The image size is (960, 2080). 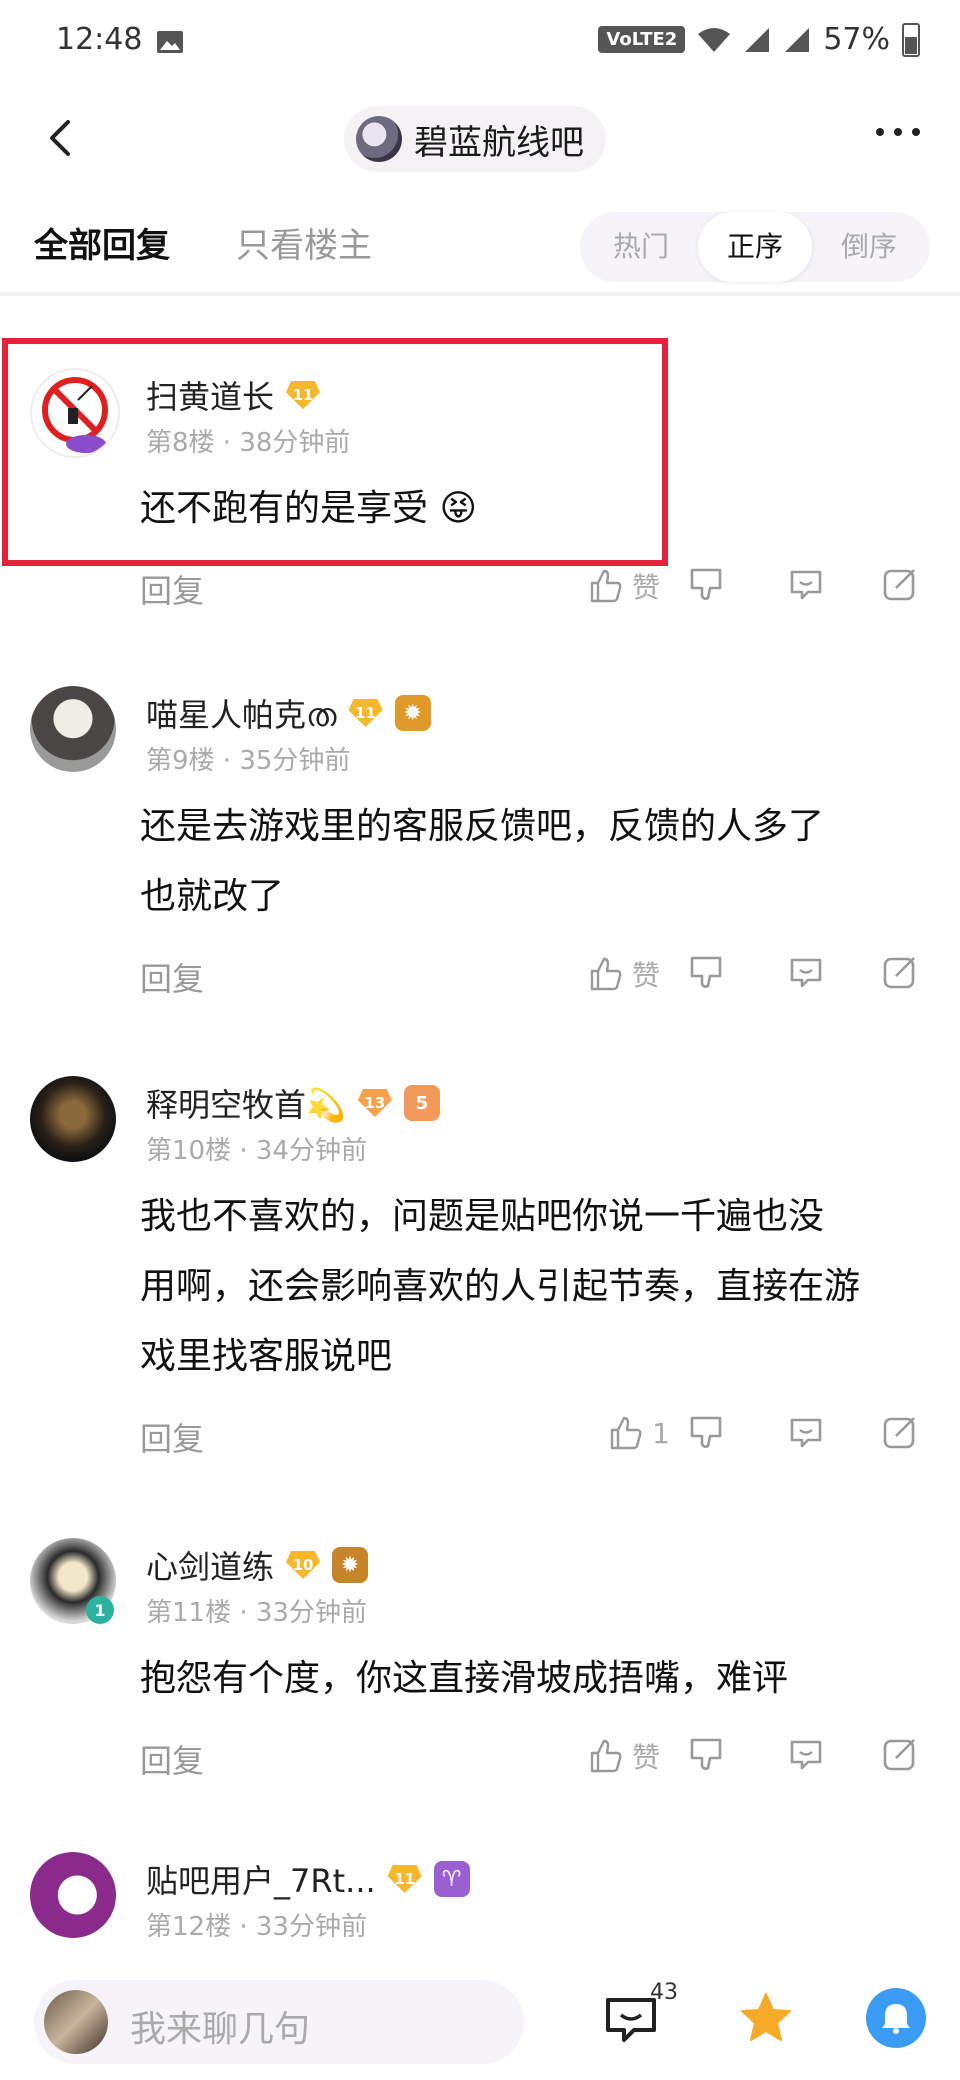 I want to click on status-time: 12:48, so click(x=99, y=39).